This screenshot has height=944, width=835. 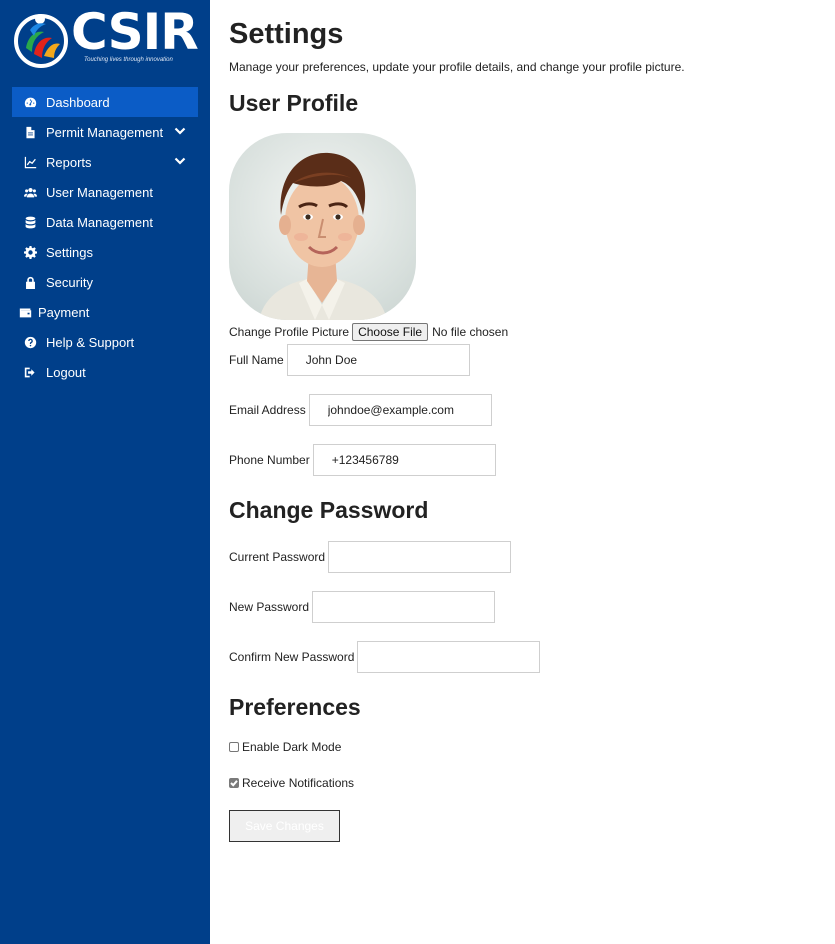 What do you see at coordinates (69, 162) in the screenshot?
I see `sidebar-item-label: Reports` at bounding box center [69, 162].